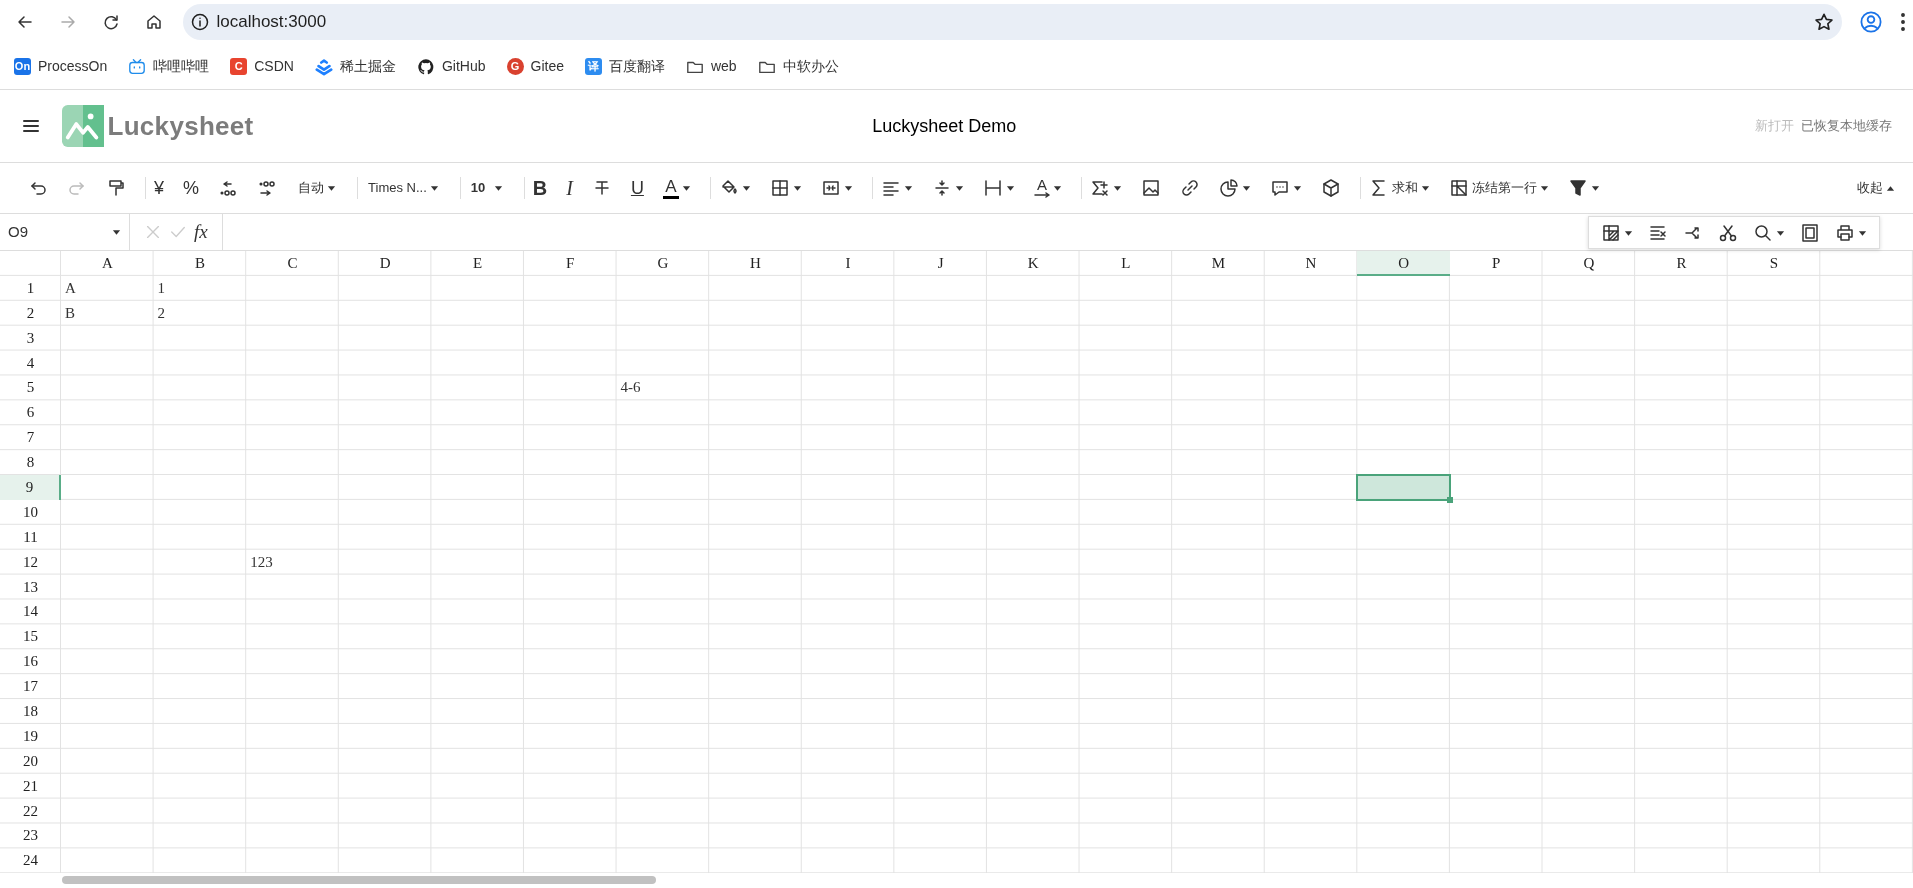 Image resolution: width=1913 pixels, height=888 pixels. I want to click on row-header: 24, so click(30, 861).